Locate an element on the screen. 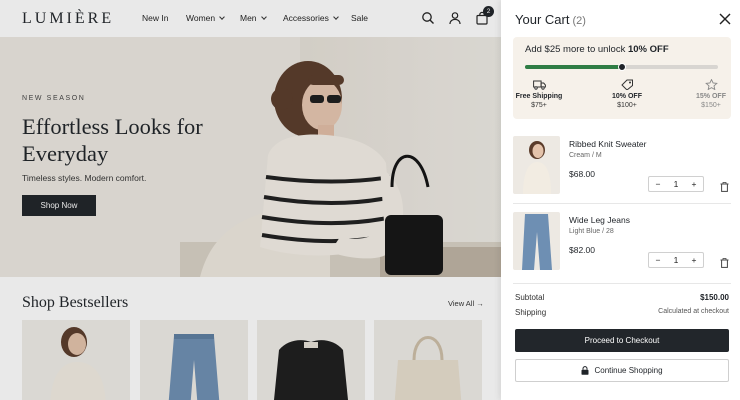  truck-icon is located at coordinates (539, 85).